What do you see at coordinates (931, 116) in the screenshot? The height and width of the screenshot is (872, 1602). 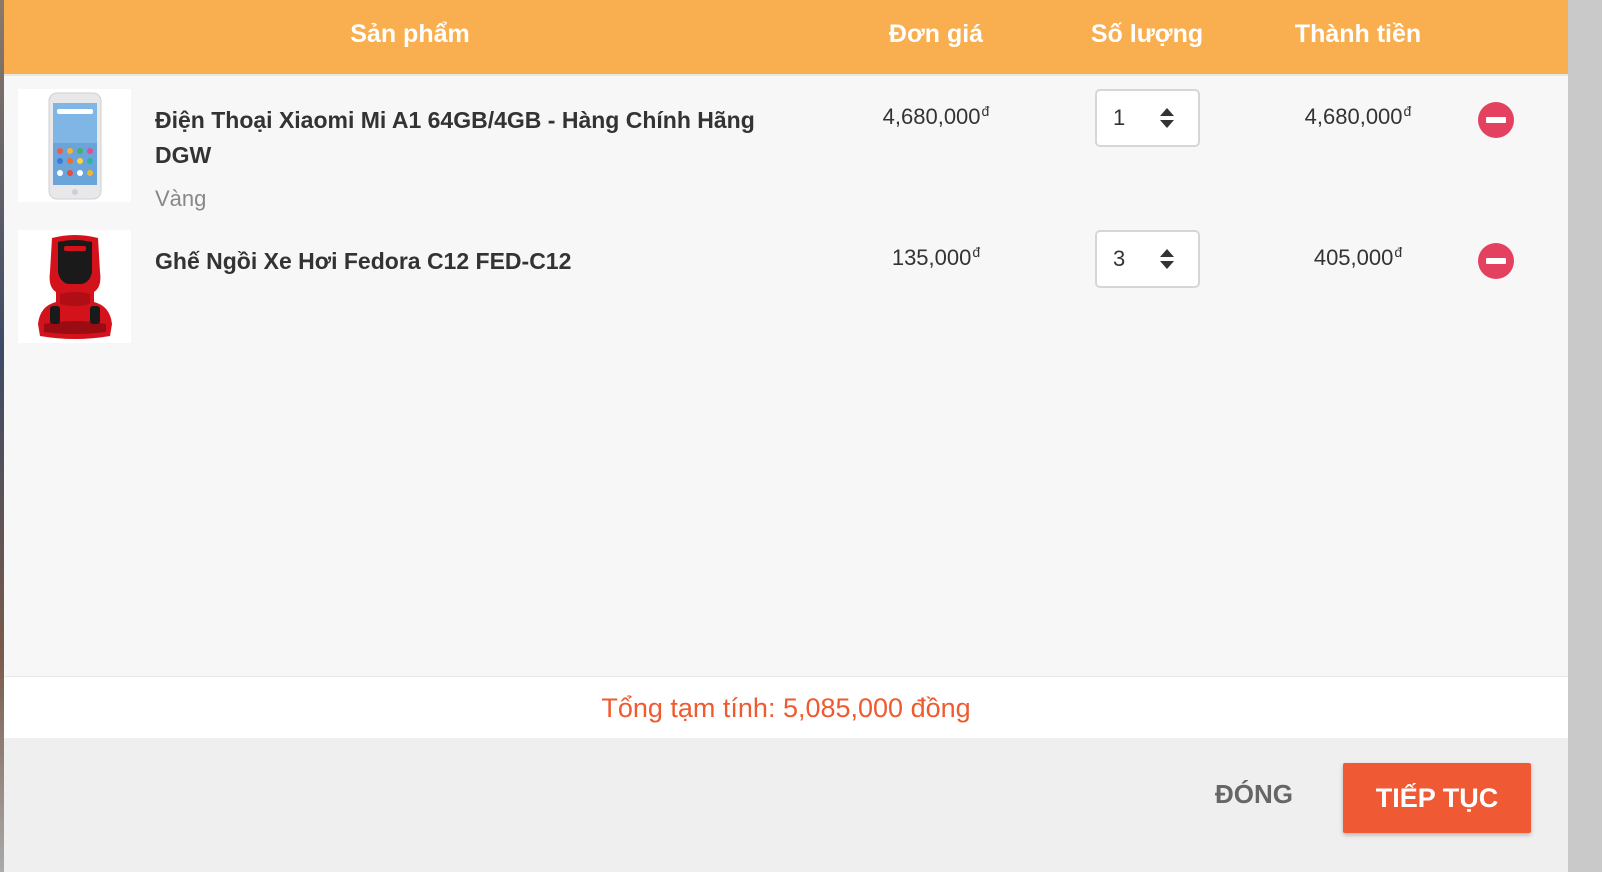 I see `unit-price-value: 4,680,000` at bounding box center [931, 116].